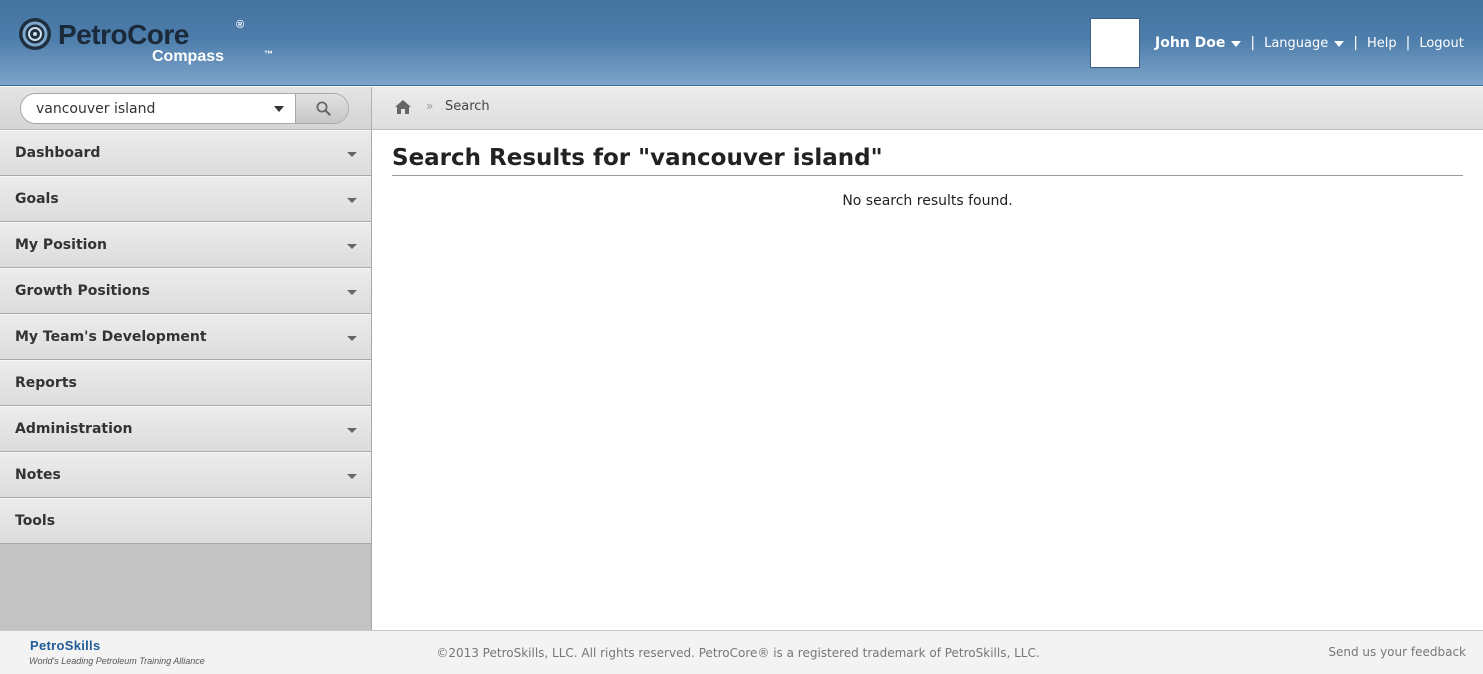 This screenshot has width=1483, height=674. What do you see at coordinates (279, 109) in the screenshot?
I see `search-dropdown-chevron-icon` at bounding box center [279, 109].